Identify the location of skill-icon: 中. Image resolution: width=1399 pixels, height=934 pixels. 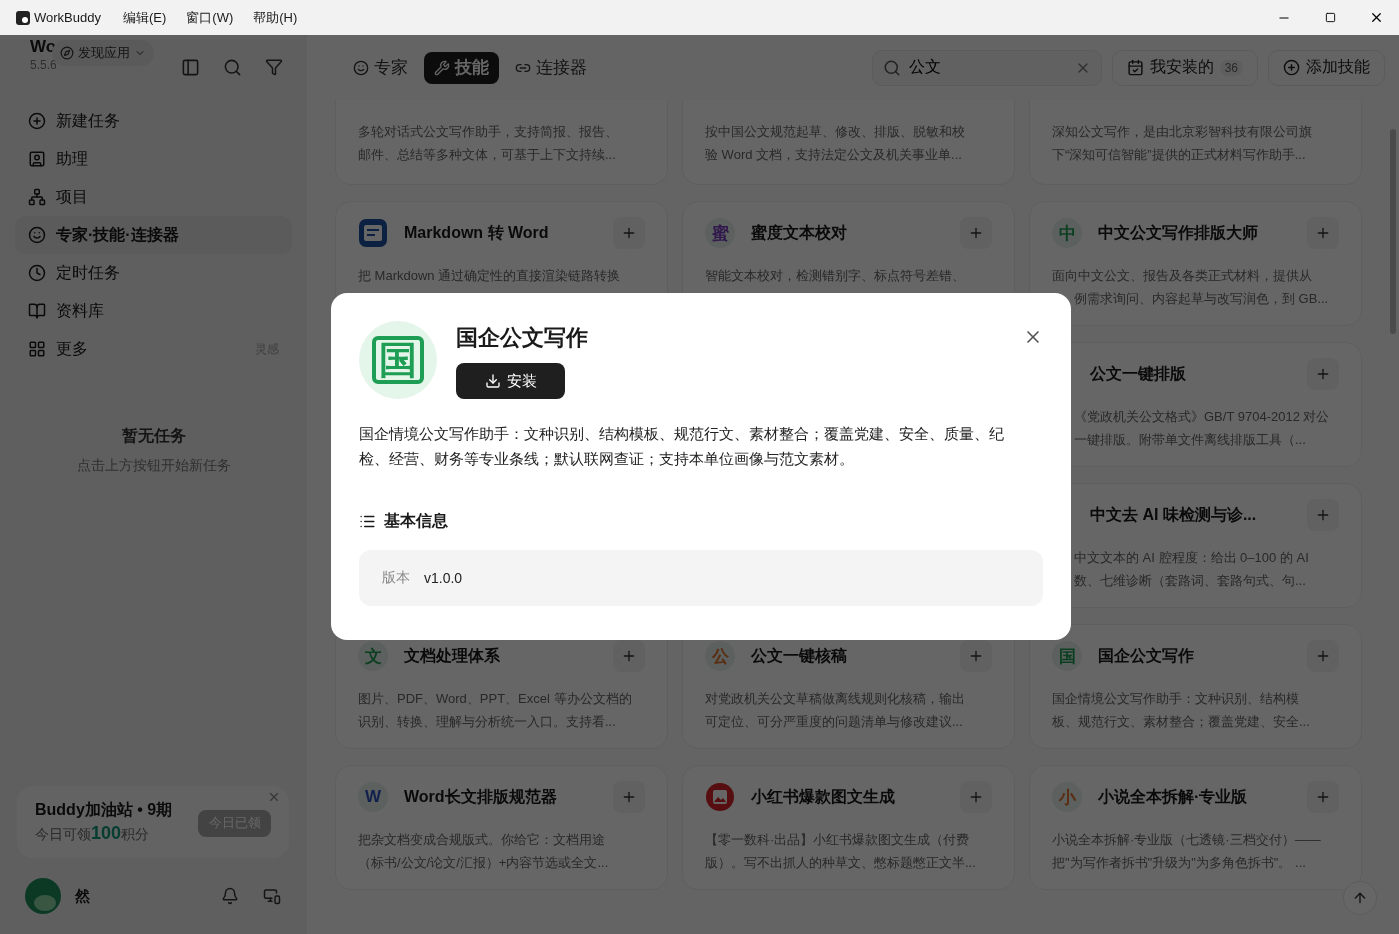
(1067, 233).